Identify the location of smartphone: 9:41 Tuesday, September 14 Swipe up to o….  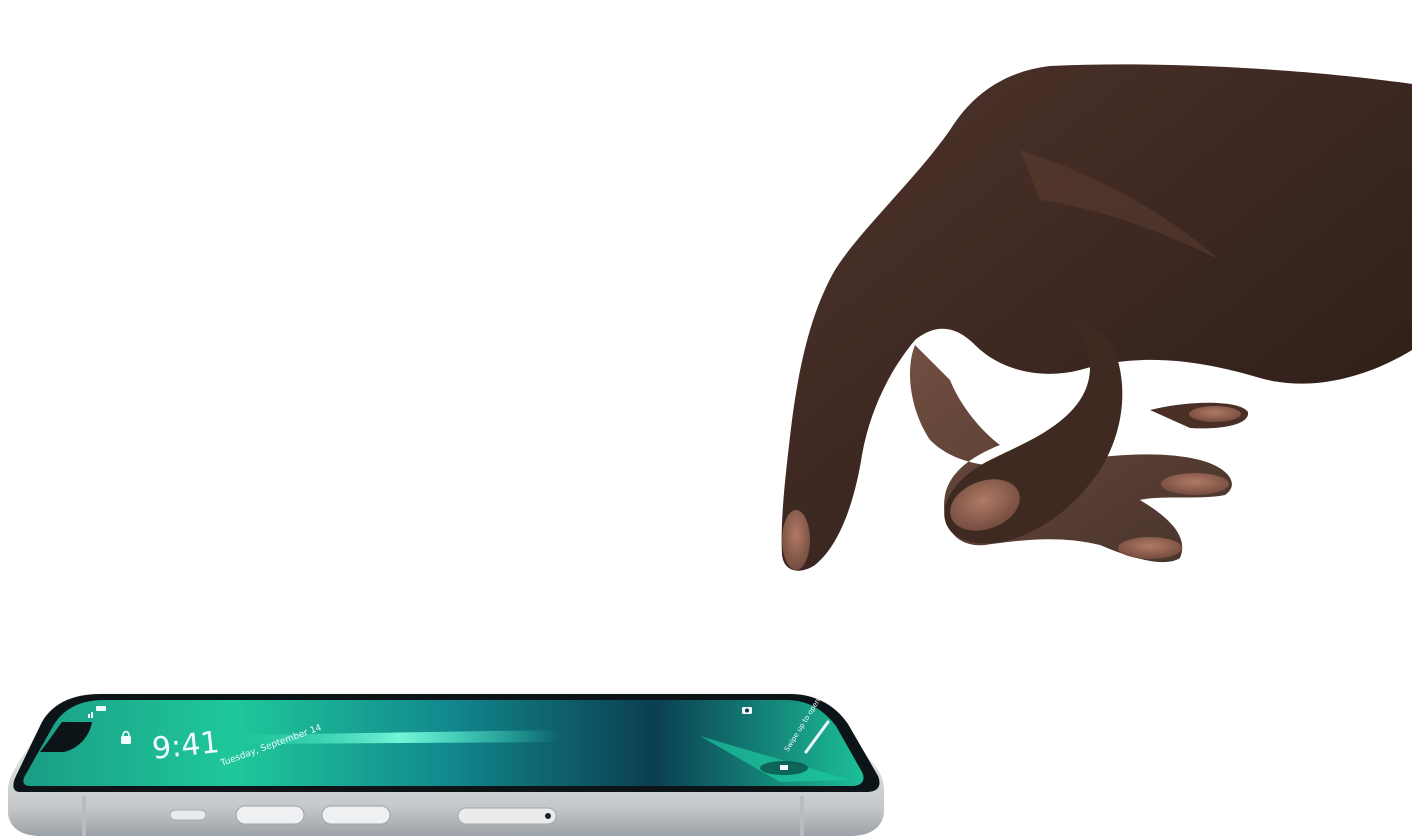
(446, 764).